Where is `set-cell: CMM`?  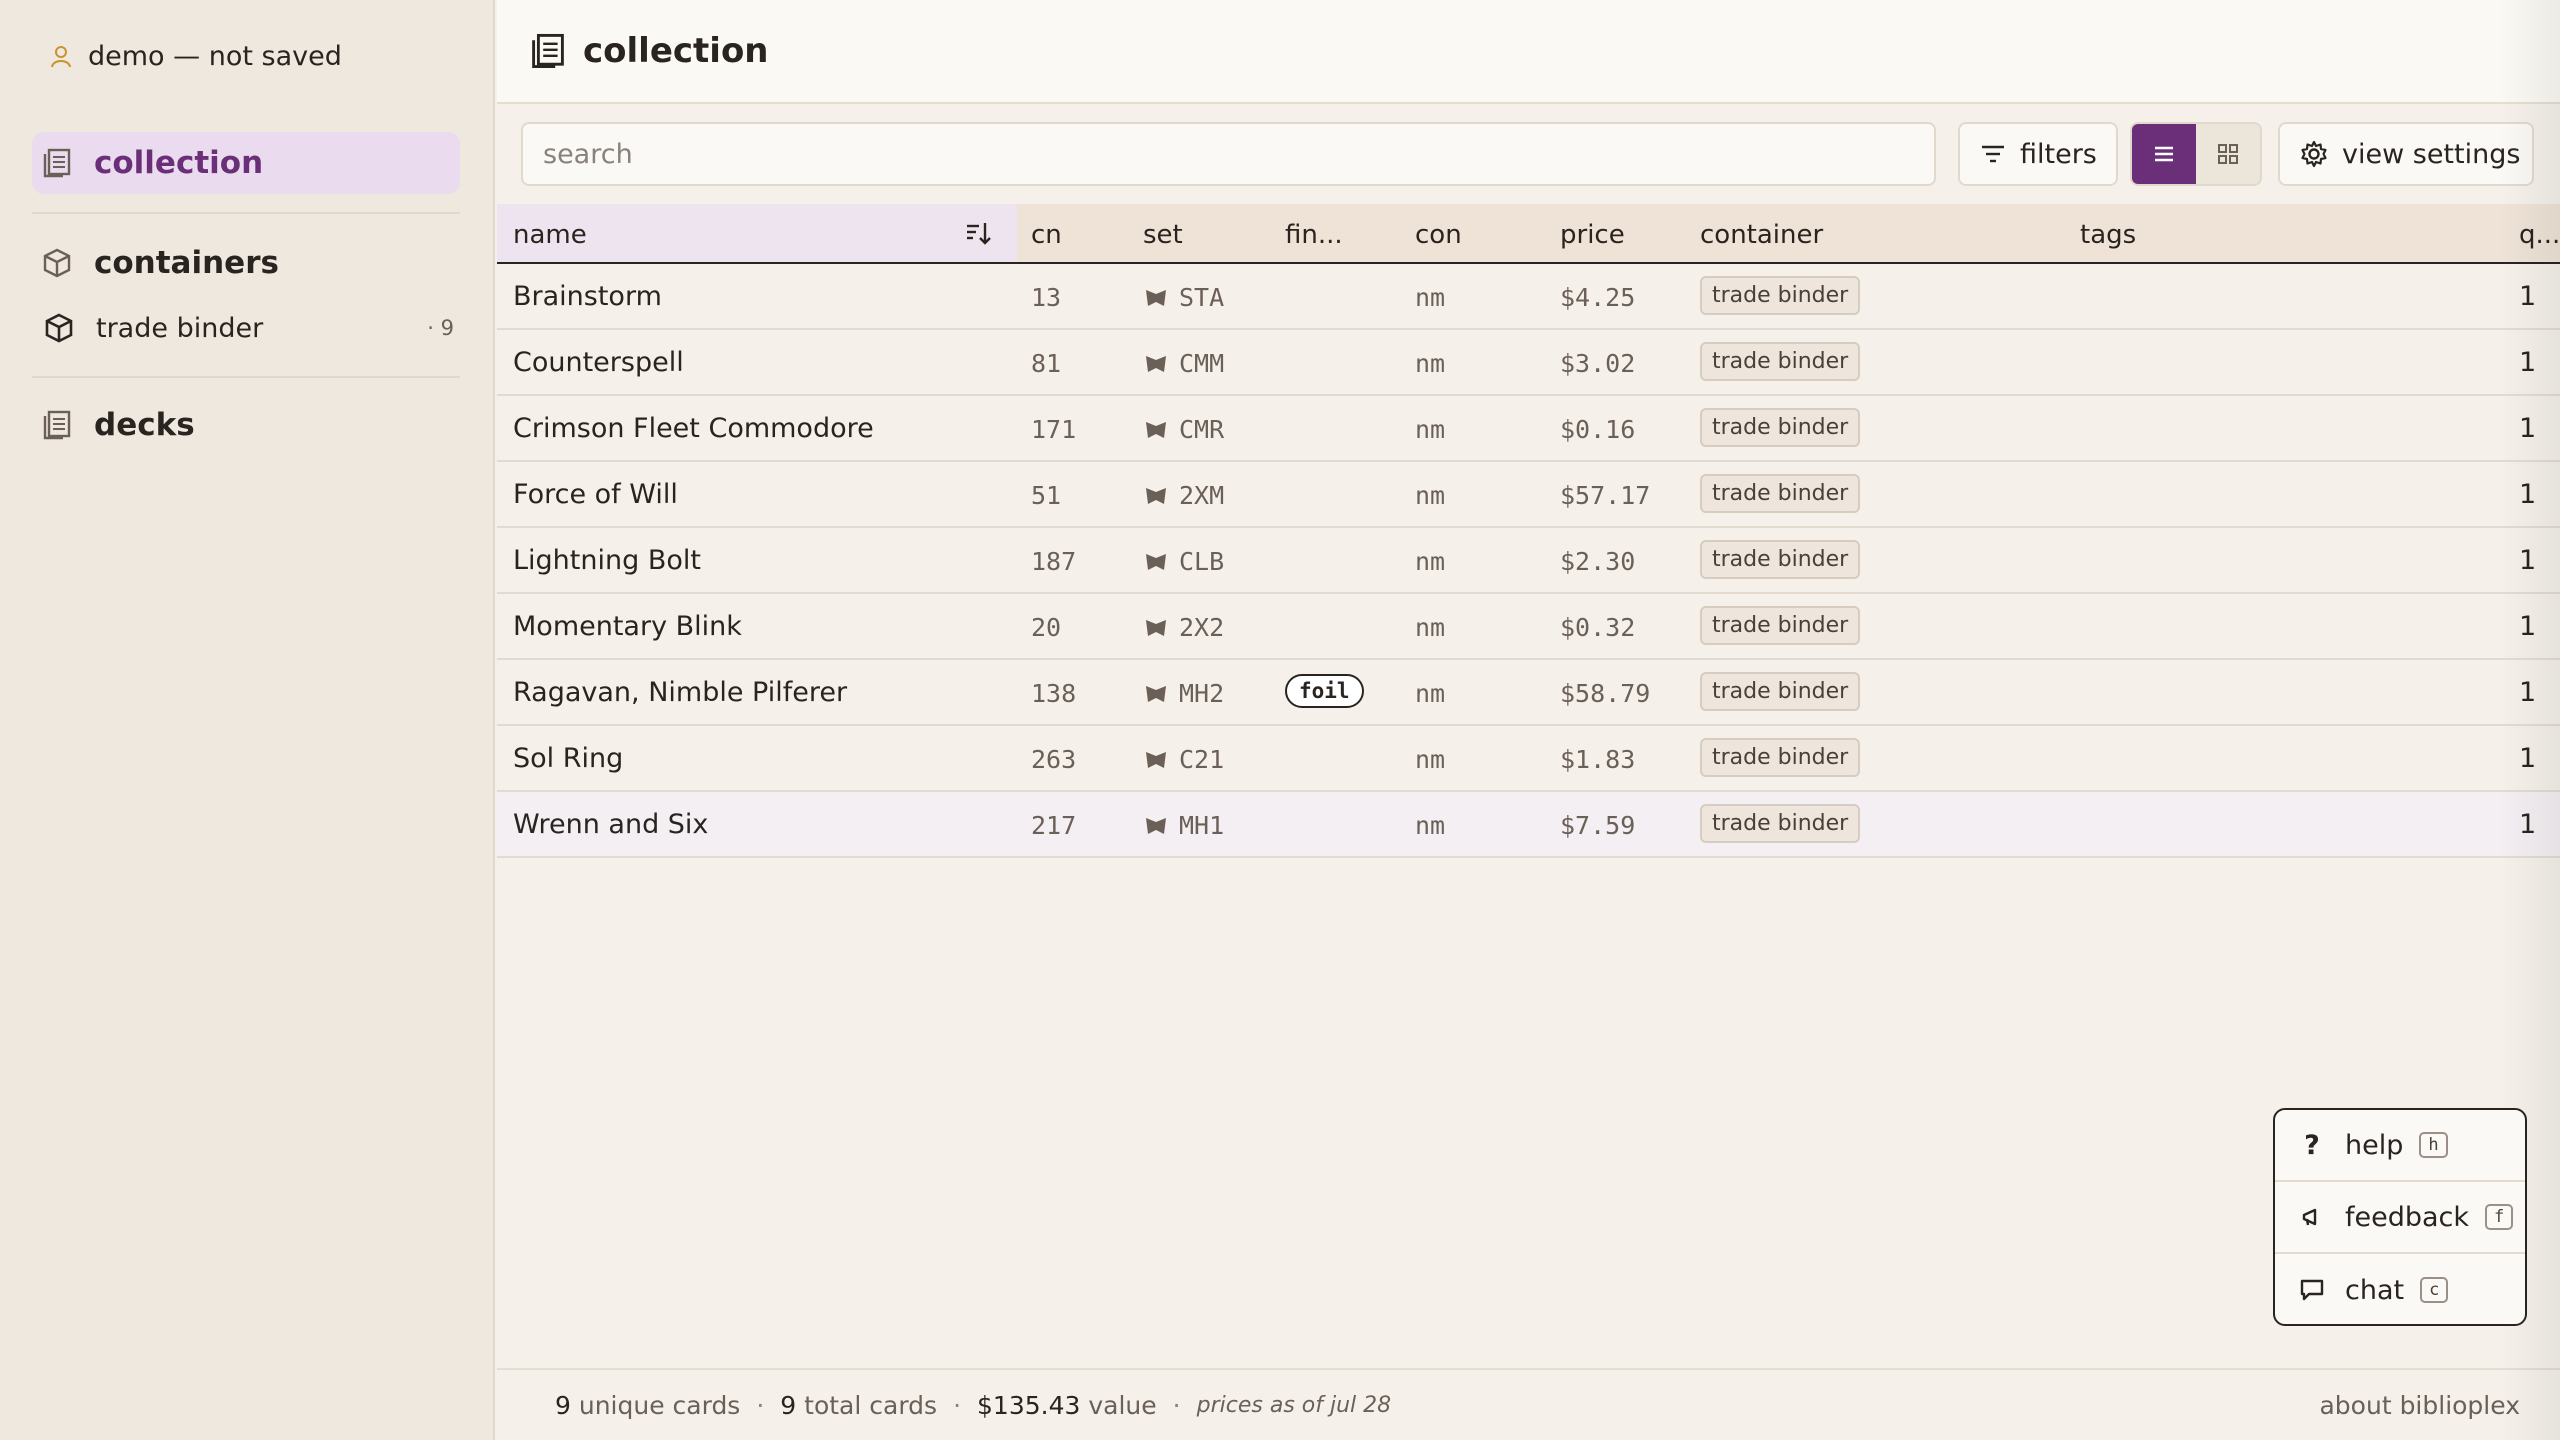 set-cell: CMM is located at coordinates (1183, 363).